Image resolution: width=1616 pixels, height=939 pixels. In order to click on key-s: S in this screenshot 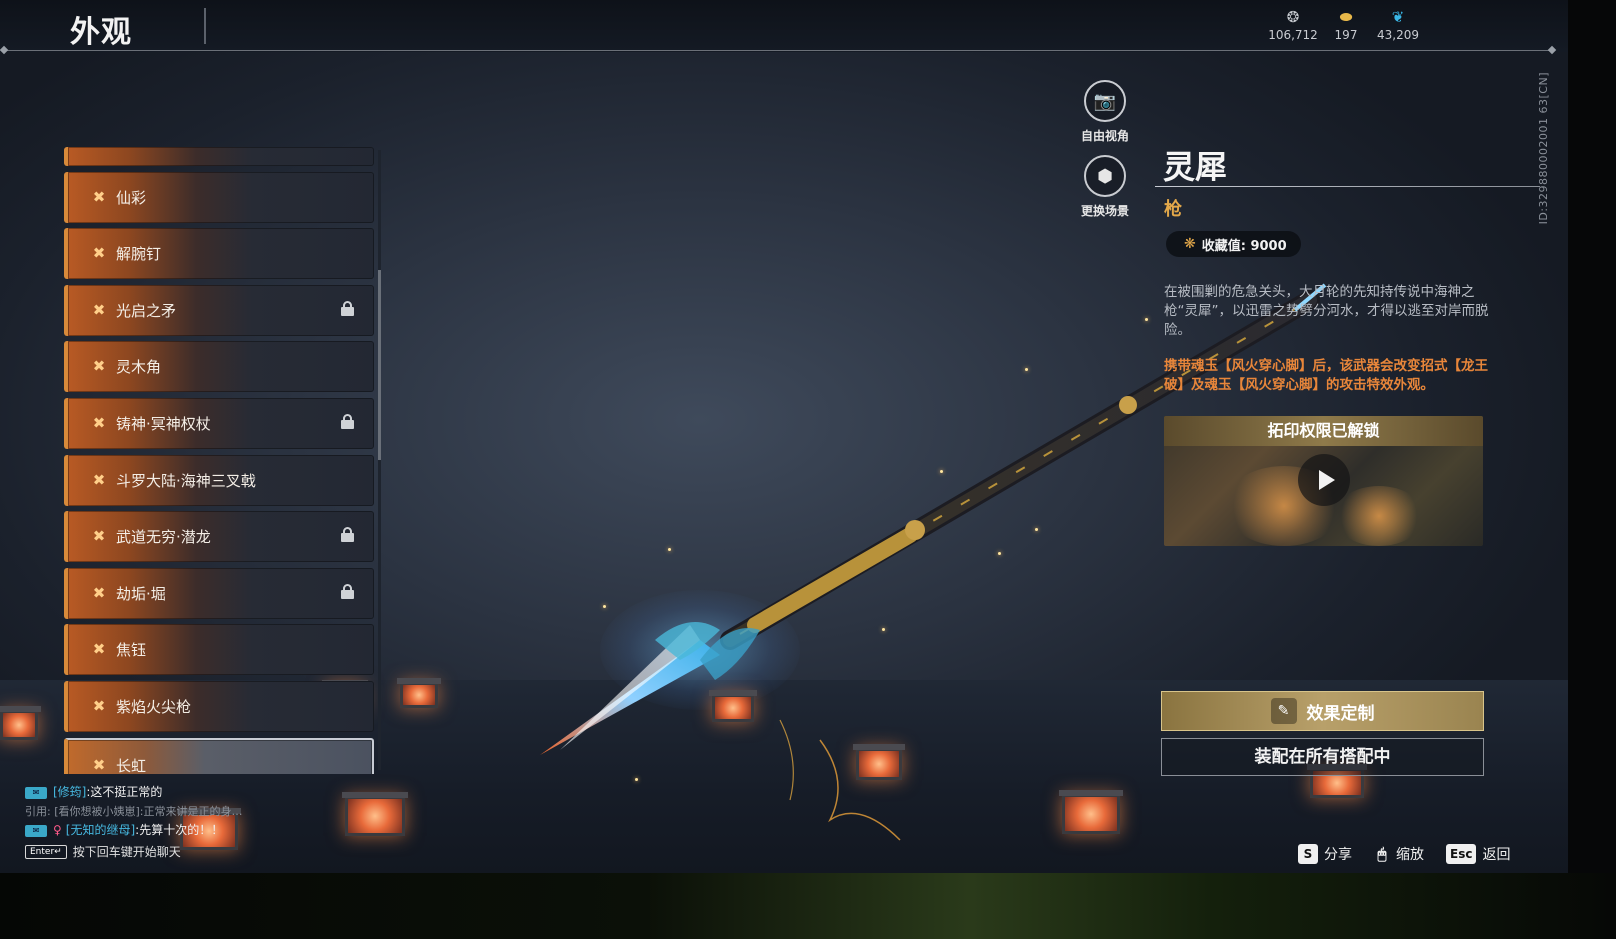, I will do `click(1308, 854)`.